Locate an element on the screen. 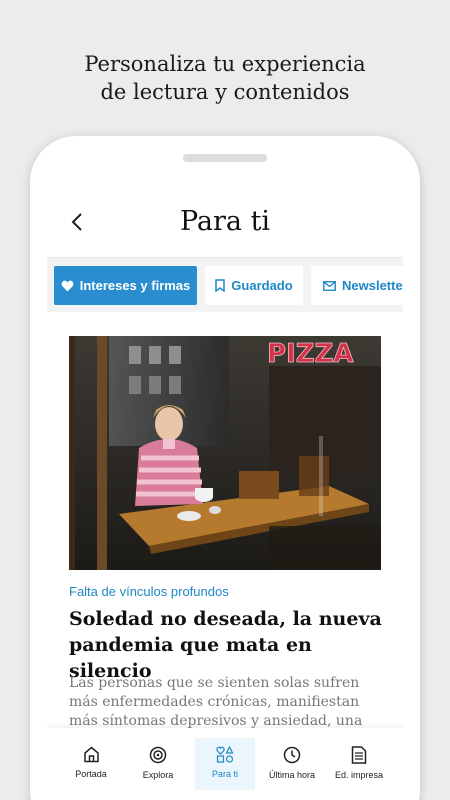  section-tabs: Intereses y firmas Guardado Newsletters is located at coordinates (225, 285).